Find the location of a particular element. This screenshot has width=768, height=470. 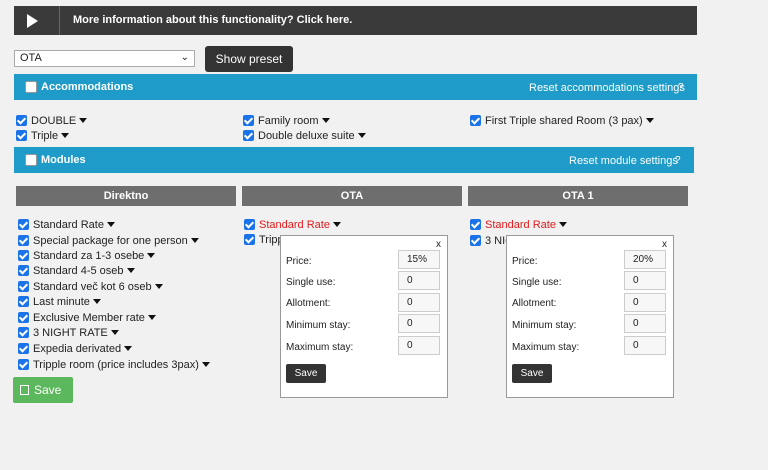

rate-item: Tripp is located at coordinates (264, 240).